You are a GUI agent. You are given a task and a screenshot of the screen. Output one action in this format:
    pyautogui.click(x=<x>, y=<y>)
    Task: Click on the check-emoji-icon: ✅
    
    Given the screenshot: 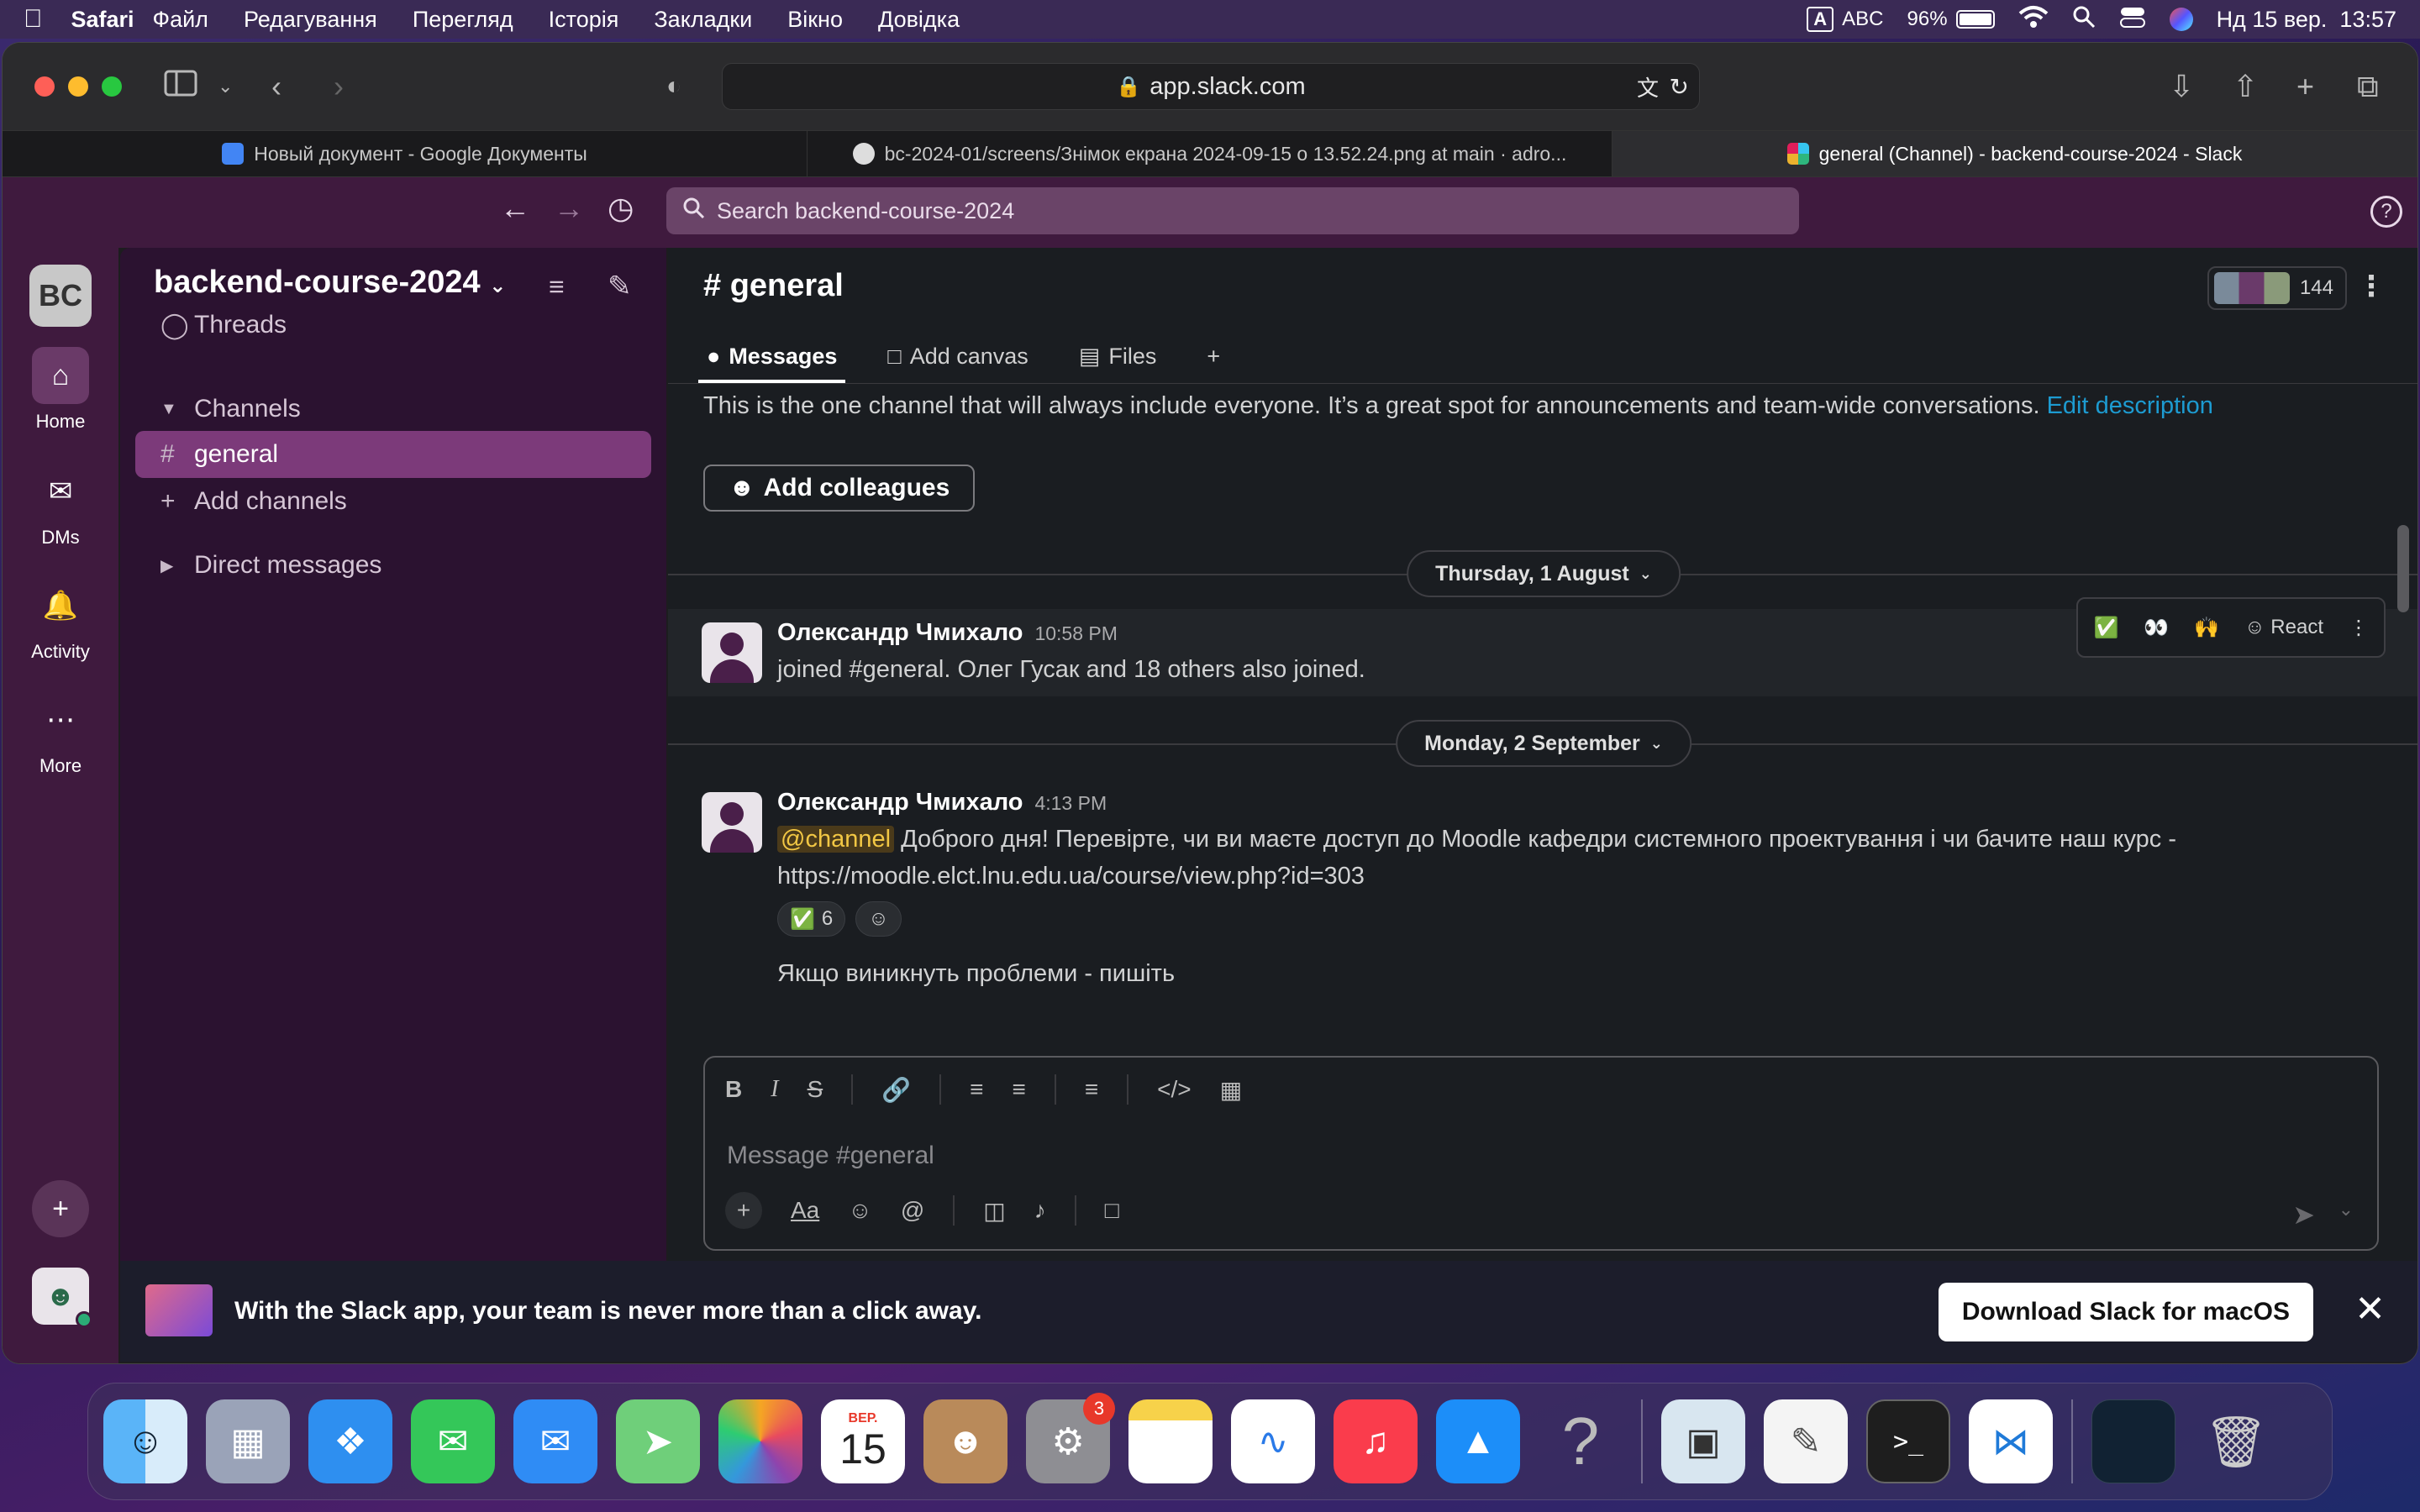 What is the action you would take?
    pyautogui.click(x=2105, y=628)
    